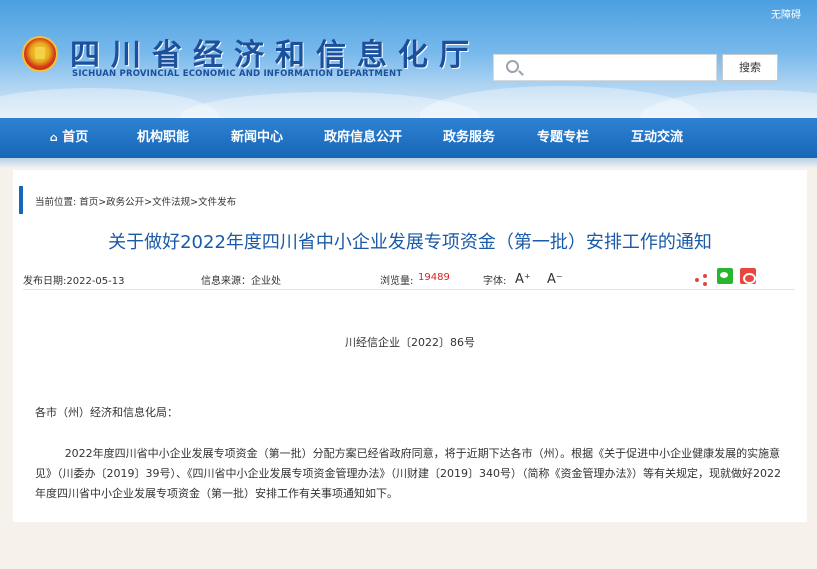 This screenshot has height=569, width=817. I want to click on home-icon: ⌂, so click(53, 137).